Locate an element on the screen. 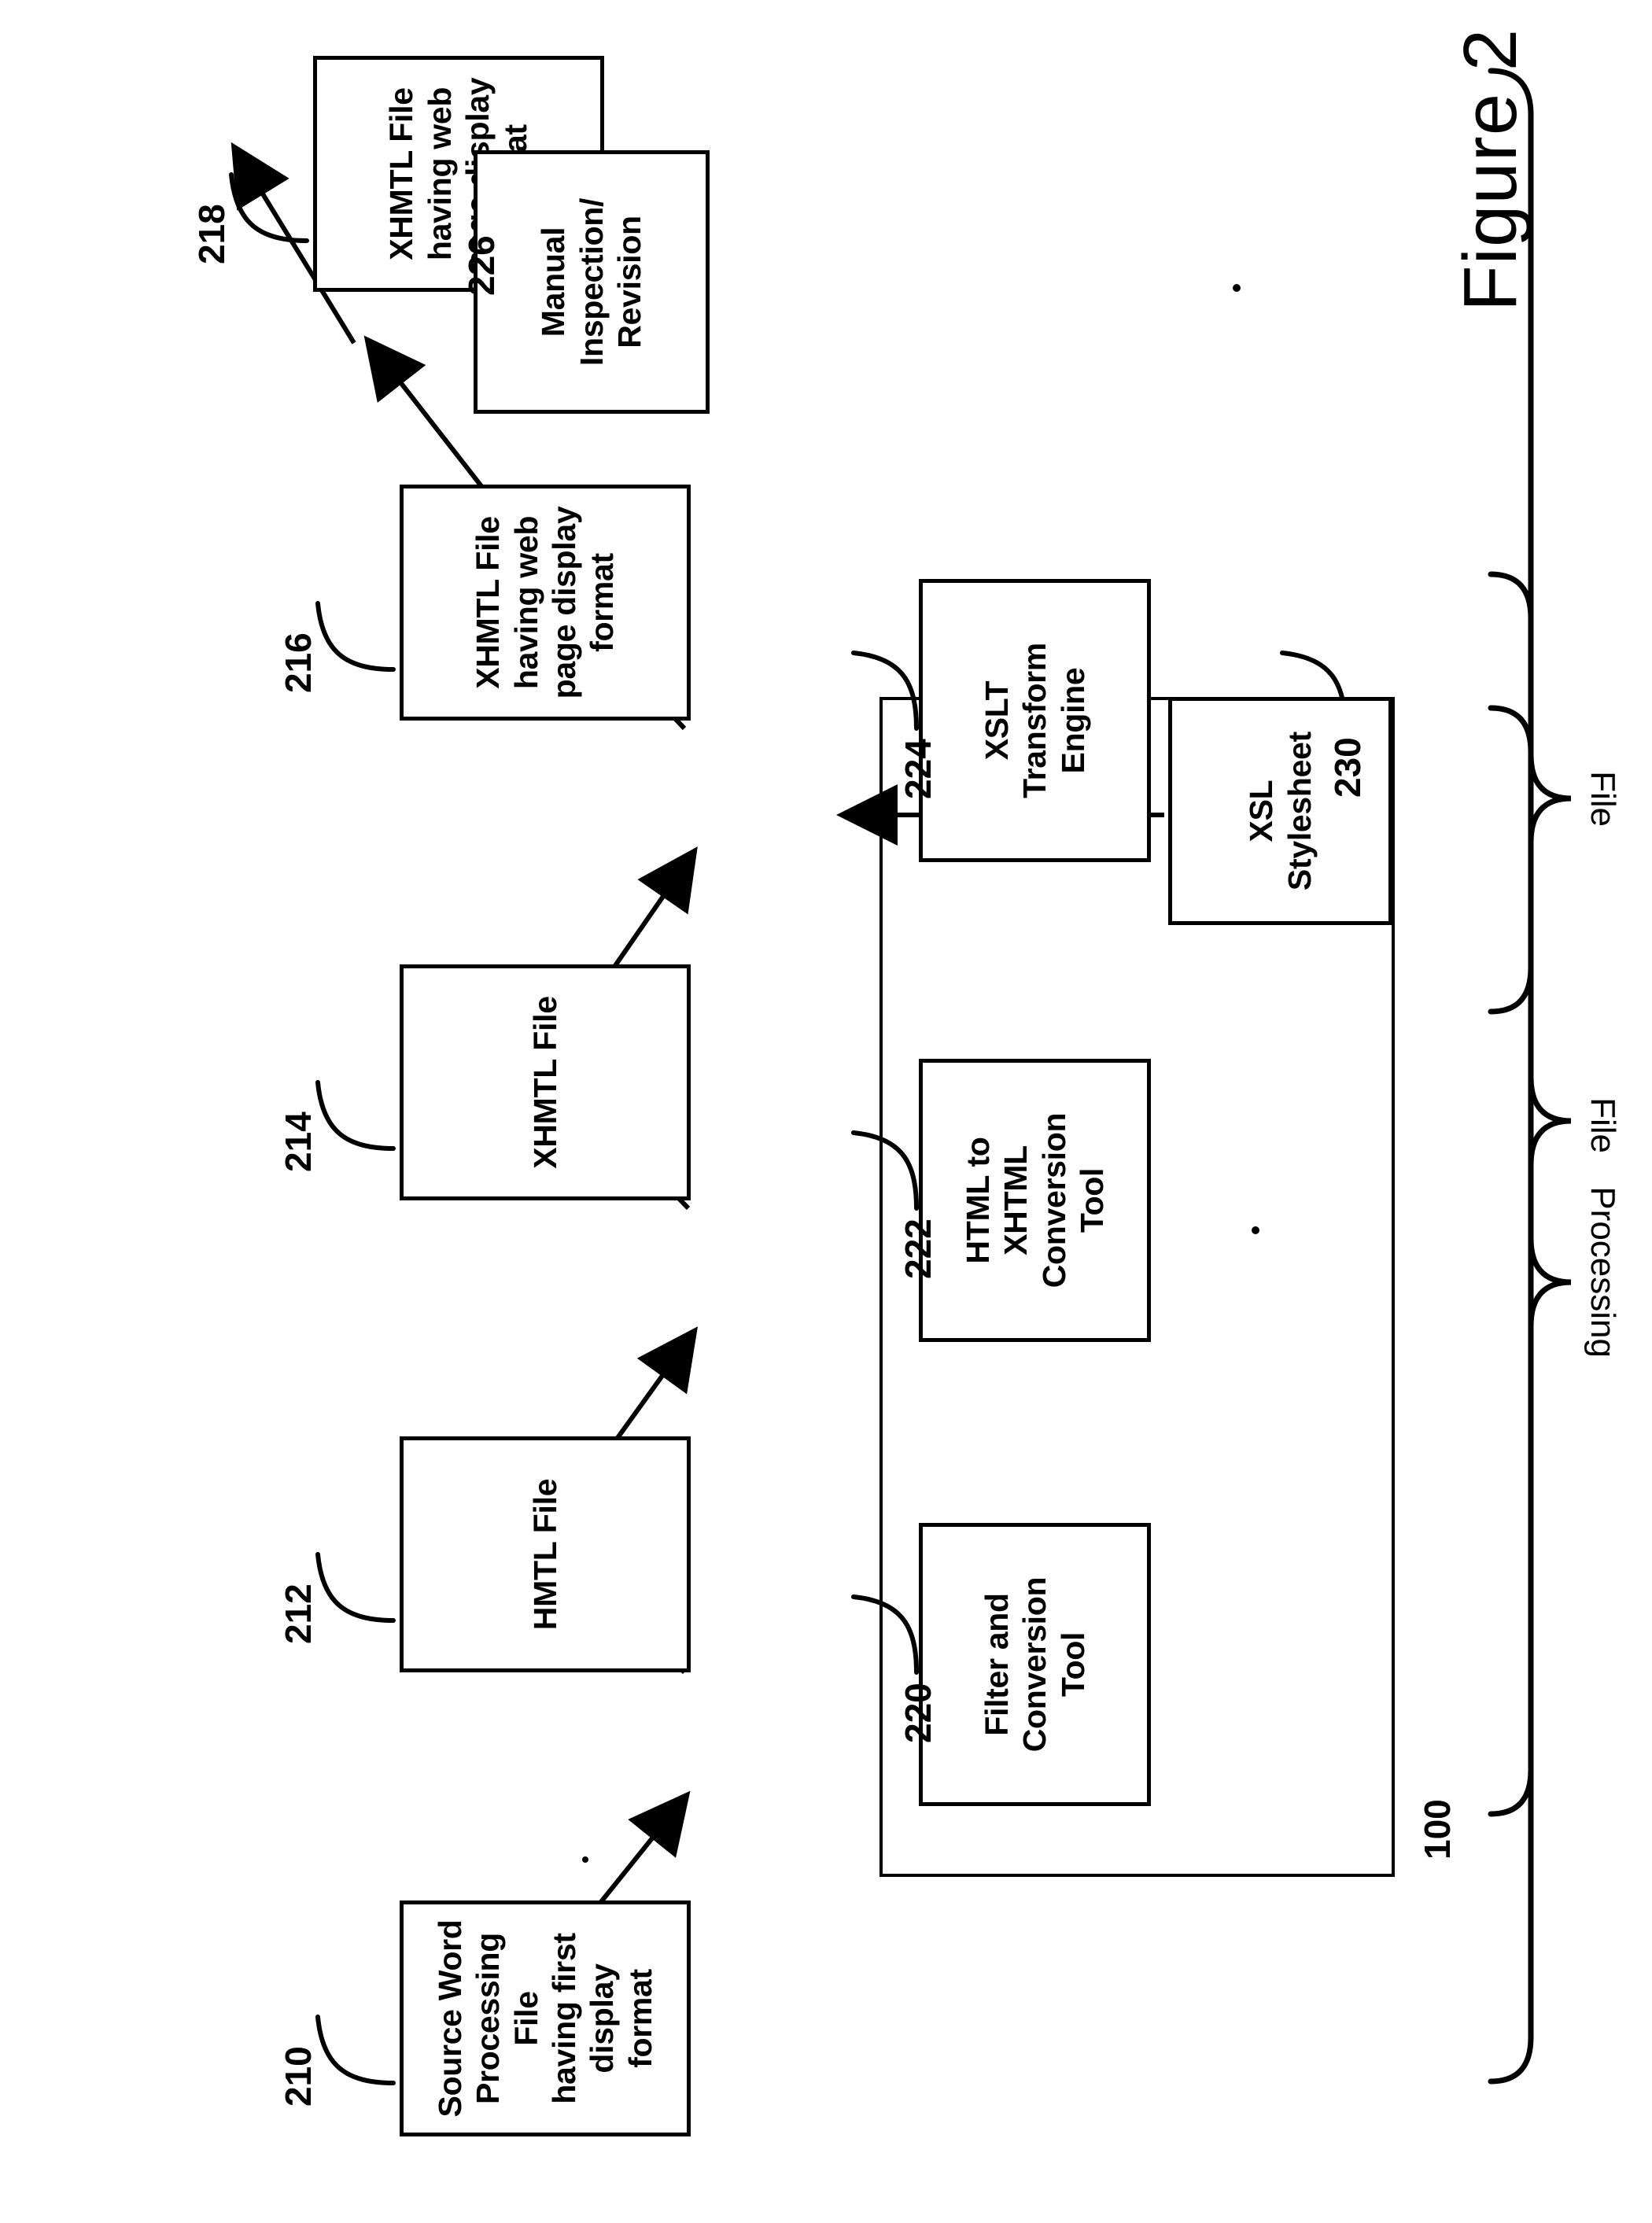  hmtl-file-box: HMTL File is located at coordinates (545, 1554).